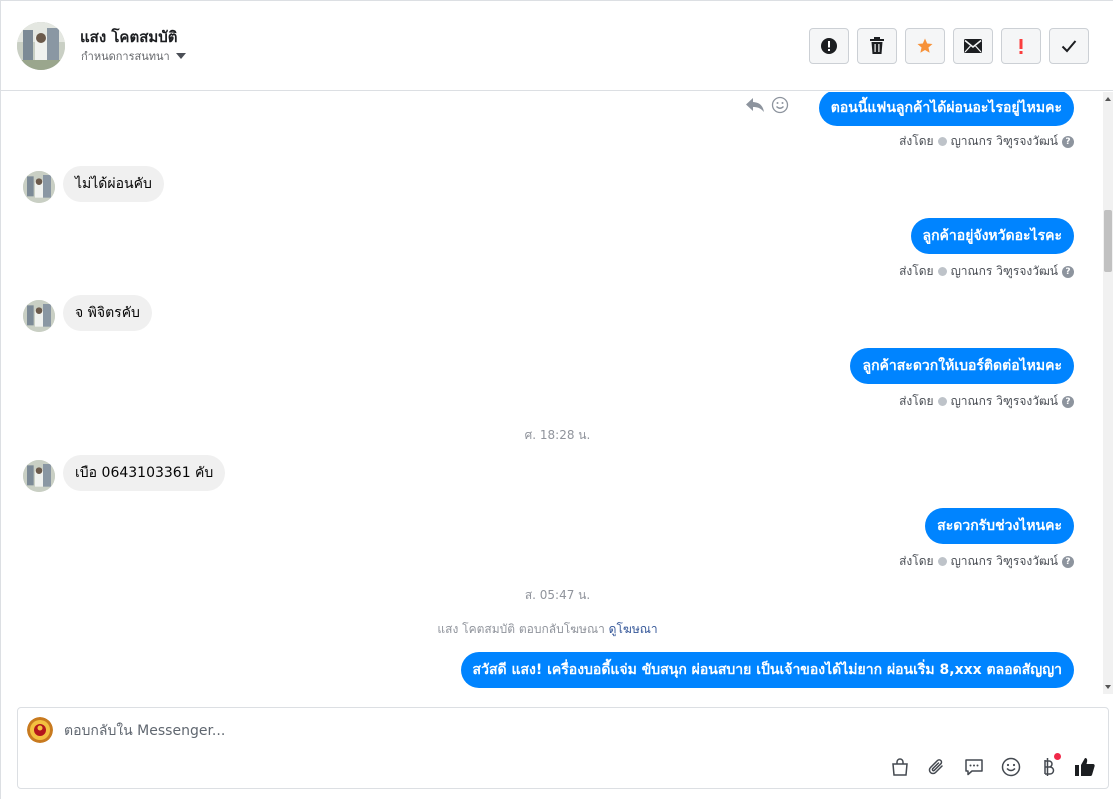 Image resolution: width=1113 pixels, height=799 pixels. What do you see at coordinates (1057, 756) in the screenshot?
I see `notification-dot` at bounding box center [1057, 756].